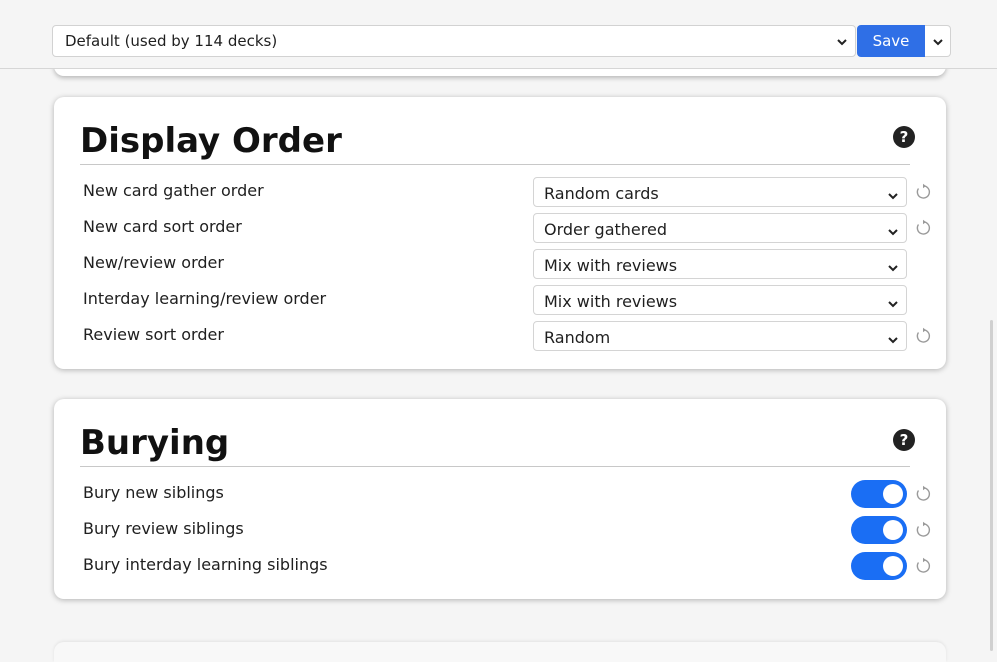 This screenshot has height=662, width=997. I want to click on save-button: Save, so click(891, 41).